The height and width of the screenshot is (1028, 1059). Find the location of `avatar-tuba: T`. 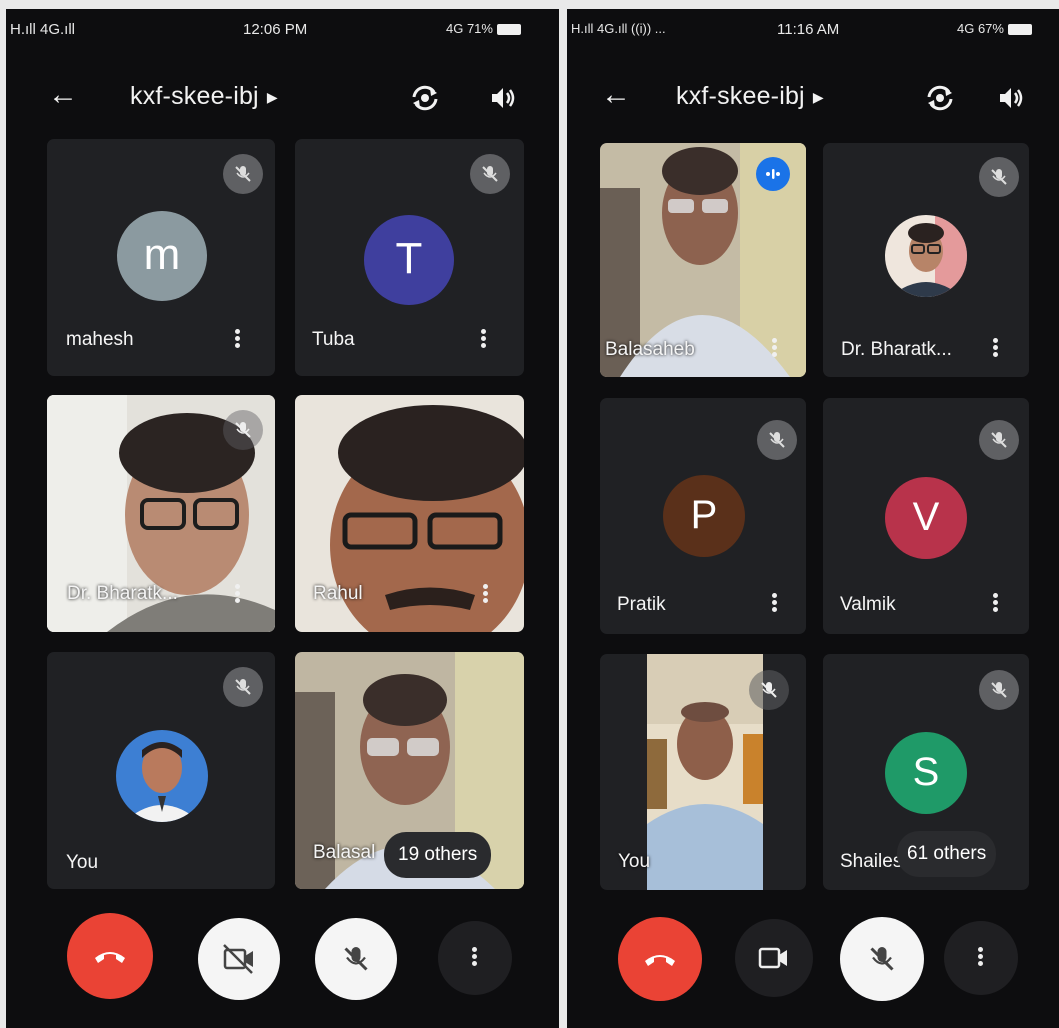

avatar-tuba: T is located at coordinates (409, 260).